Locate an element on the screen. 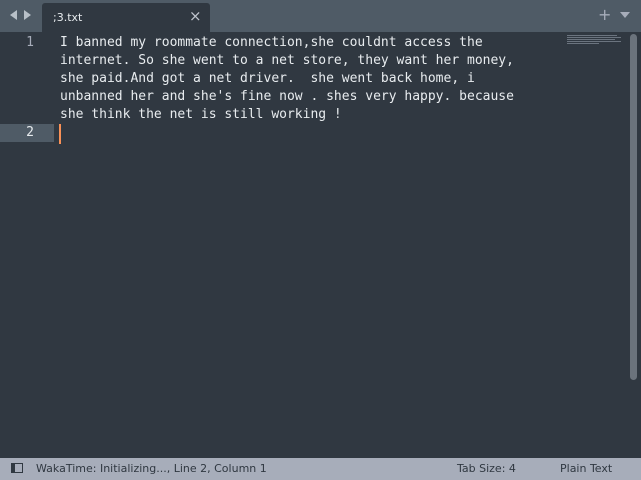 The height and width of the screenshot is (480, 641). tab-bar: ;3.txt × + is located at coordinates (320, 16).